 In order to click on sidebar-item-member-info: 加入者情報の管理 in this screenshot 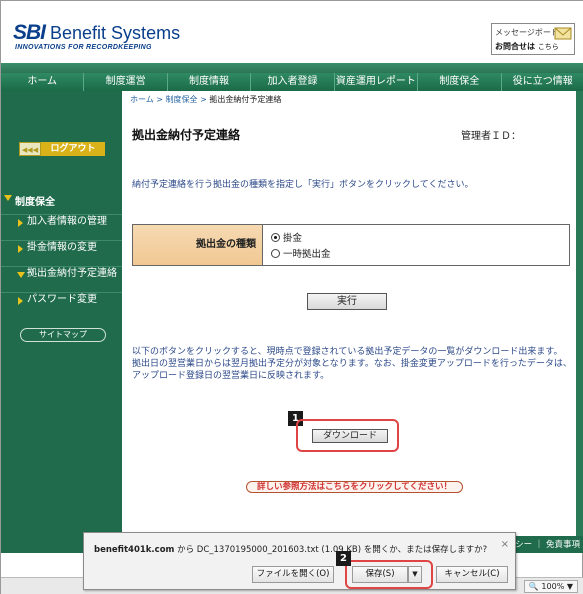, I will do `click(61, 227)`.